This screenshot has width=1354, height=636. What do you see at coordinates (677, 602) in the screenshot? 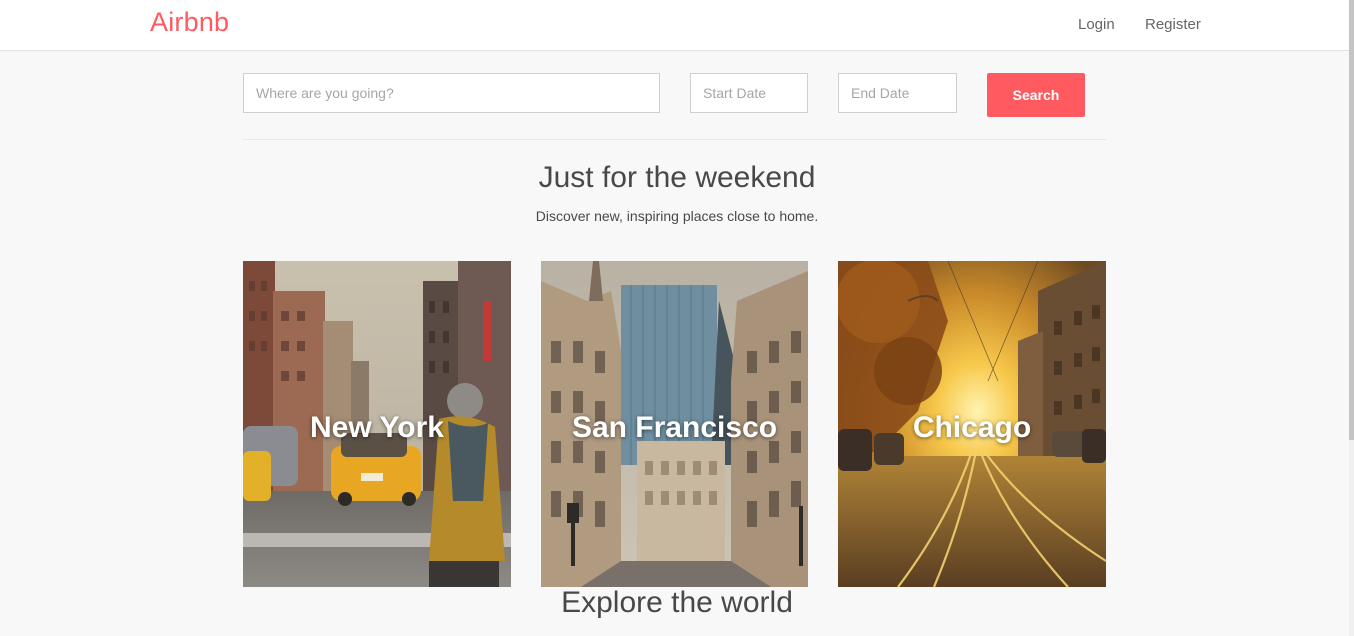
I see `explore-section-title: Explore the world` at bounding box center [677, 602].